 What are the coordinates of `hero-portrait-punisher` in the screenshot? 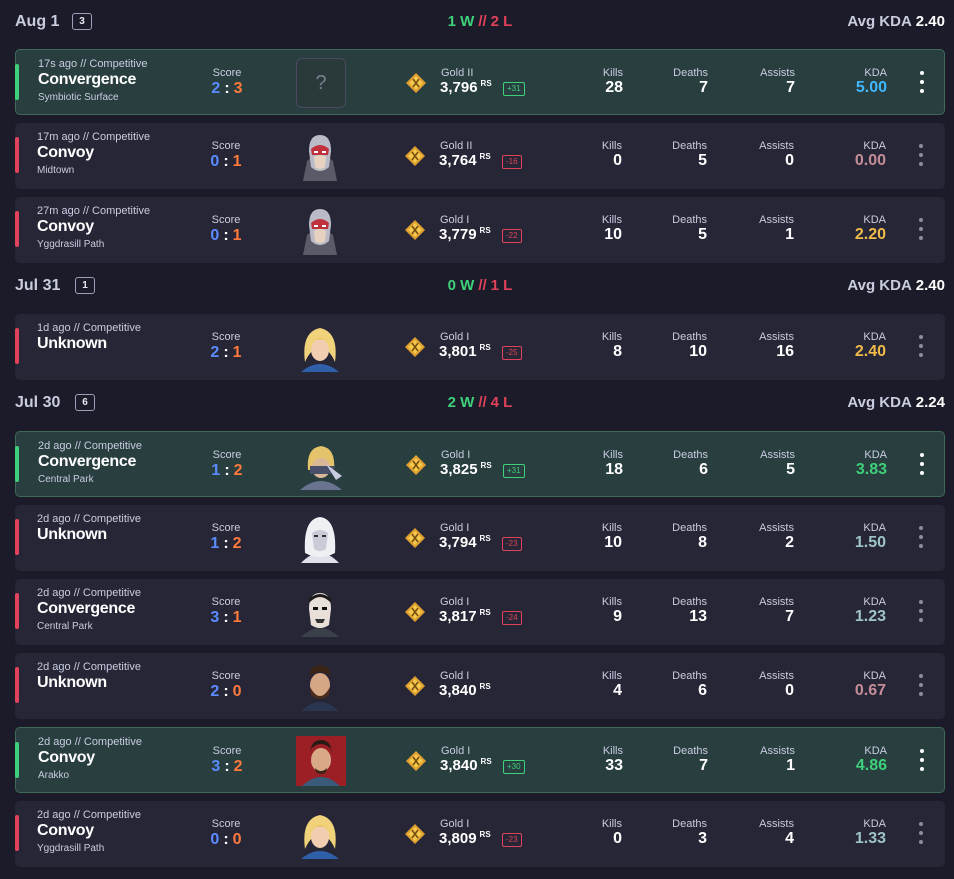 It's located at (320, 612).